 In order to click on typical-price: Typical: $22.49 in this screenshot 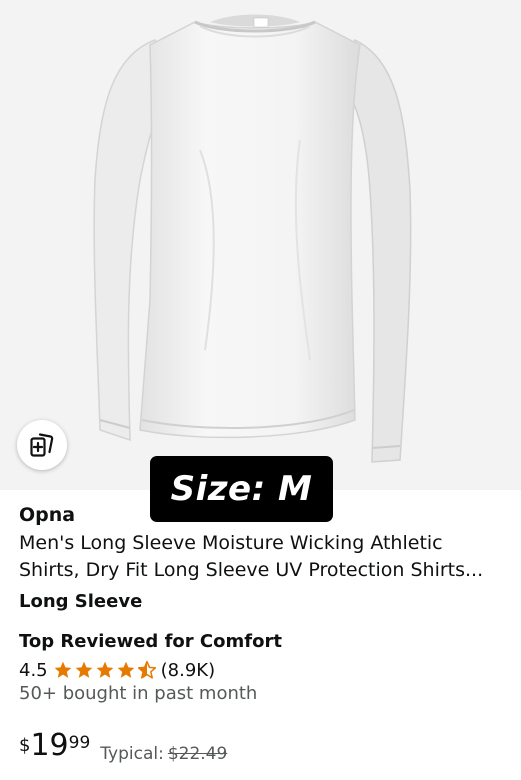, I will do `click(163, 754)`.